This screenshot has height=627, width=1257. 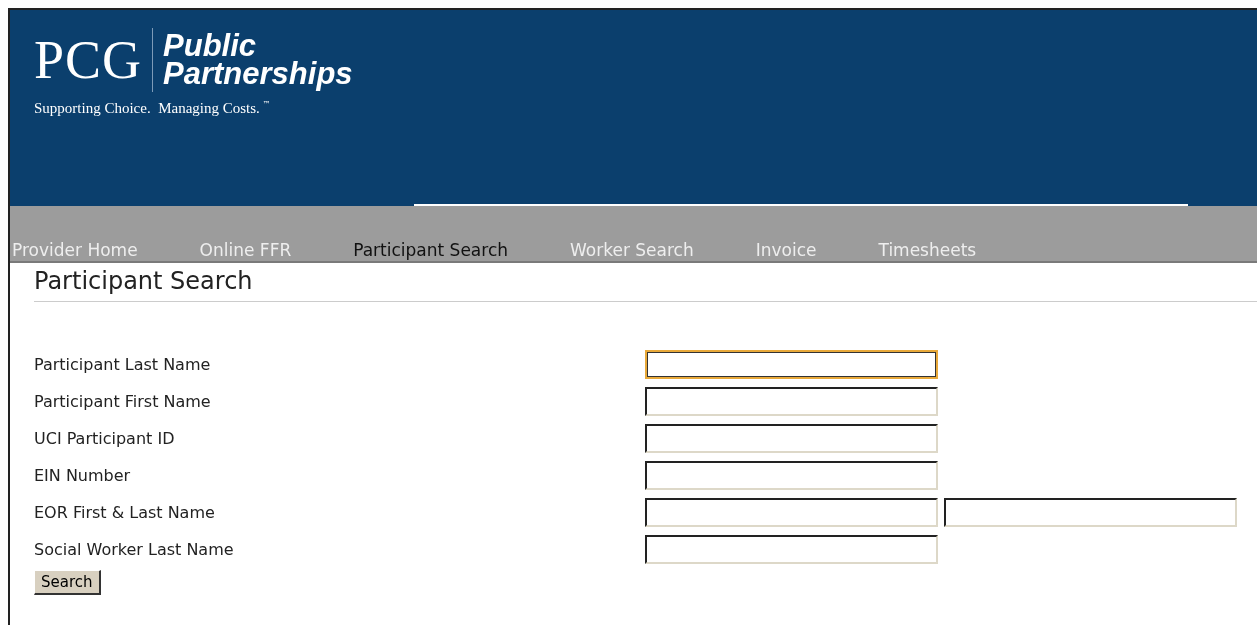 I want to click on logo-name: Public, so click(x=210, y=46).